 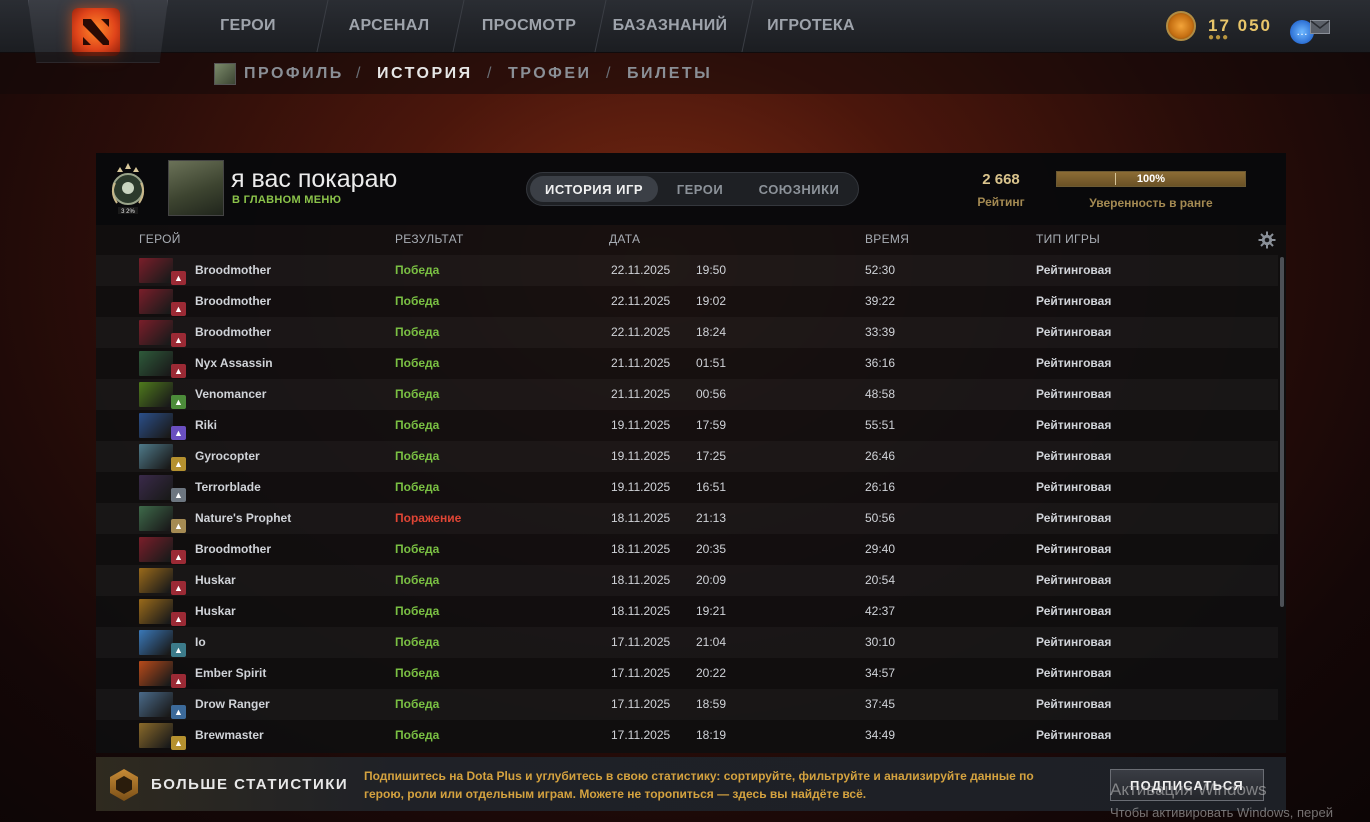 I want to click on nav-tab-armory: АРСЕНАЛ, so click(x=389, y=26).